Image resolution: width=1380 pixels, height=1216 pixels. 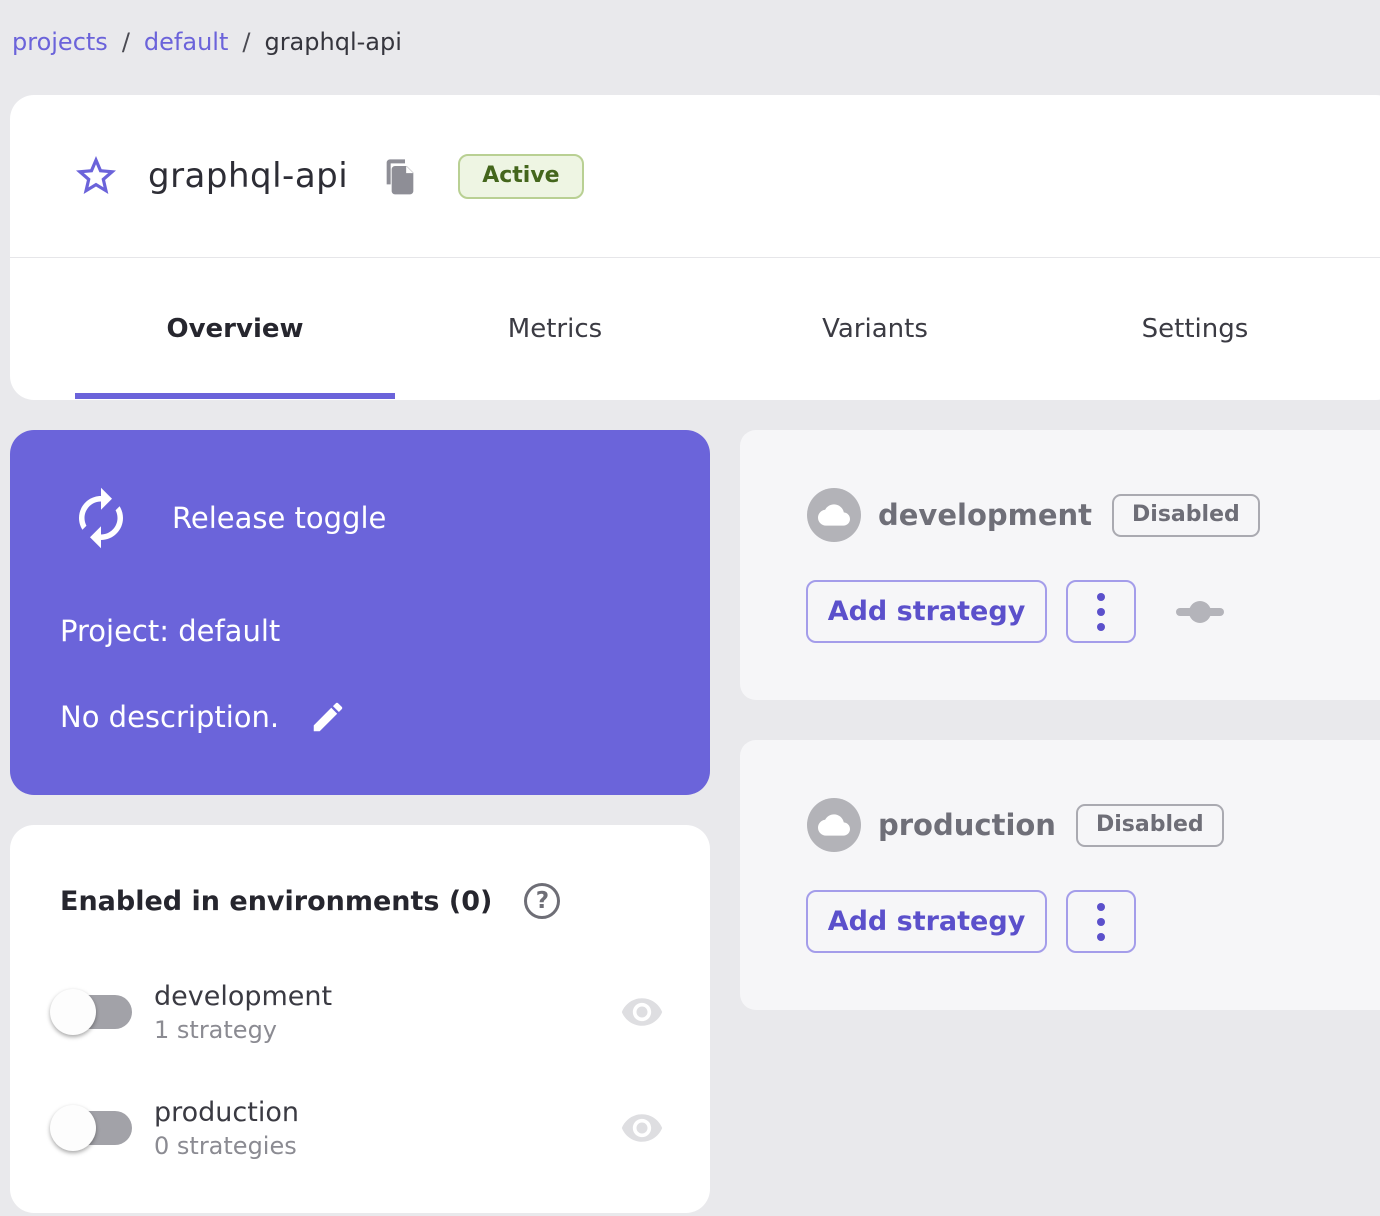 What do you see at coordinates (243, 996) in the screenshot?
I see `environment-row-name: development` at bounding box center [243, 996].